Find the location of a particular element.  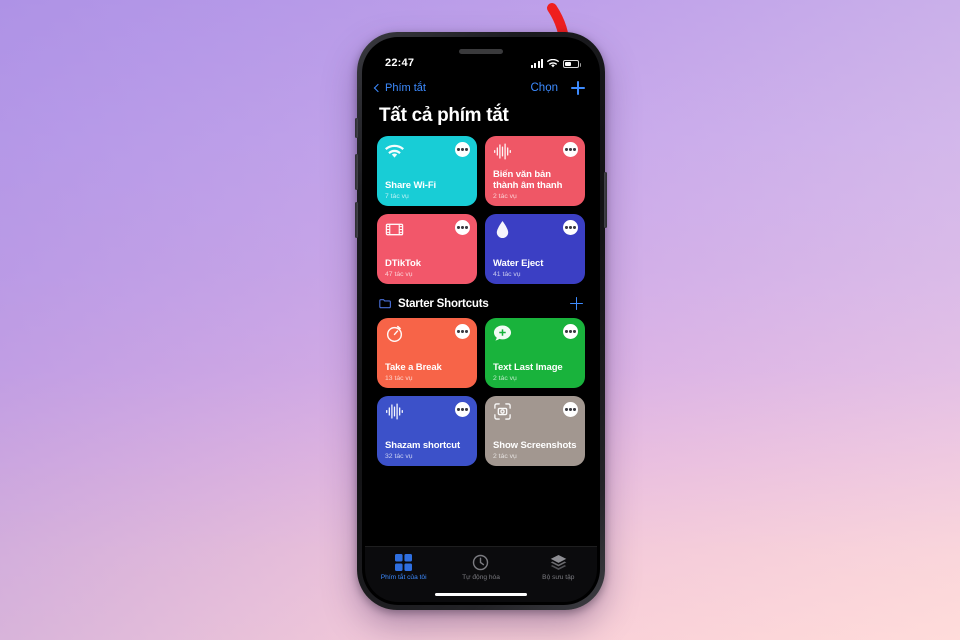

card-subtitle: 41 tác vụ is located at coordinates (507, 274).